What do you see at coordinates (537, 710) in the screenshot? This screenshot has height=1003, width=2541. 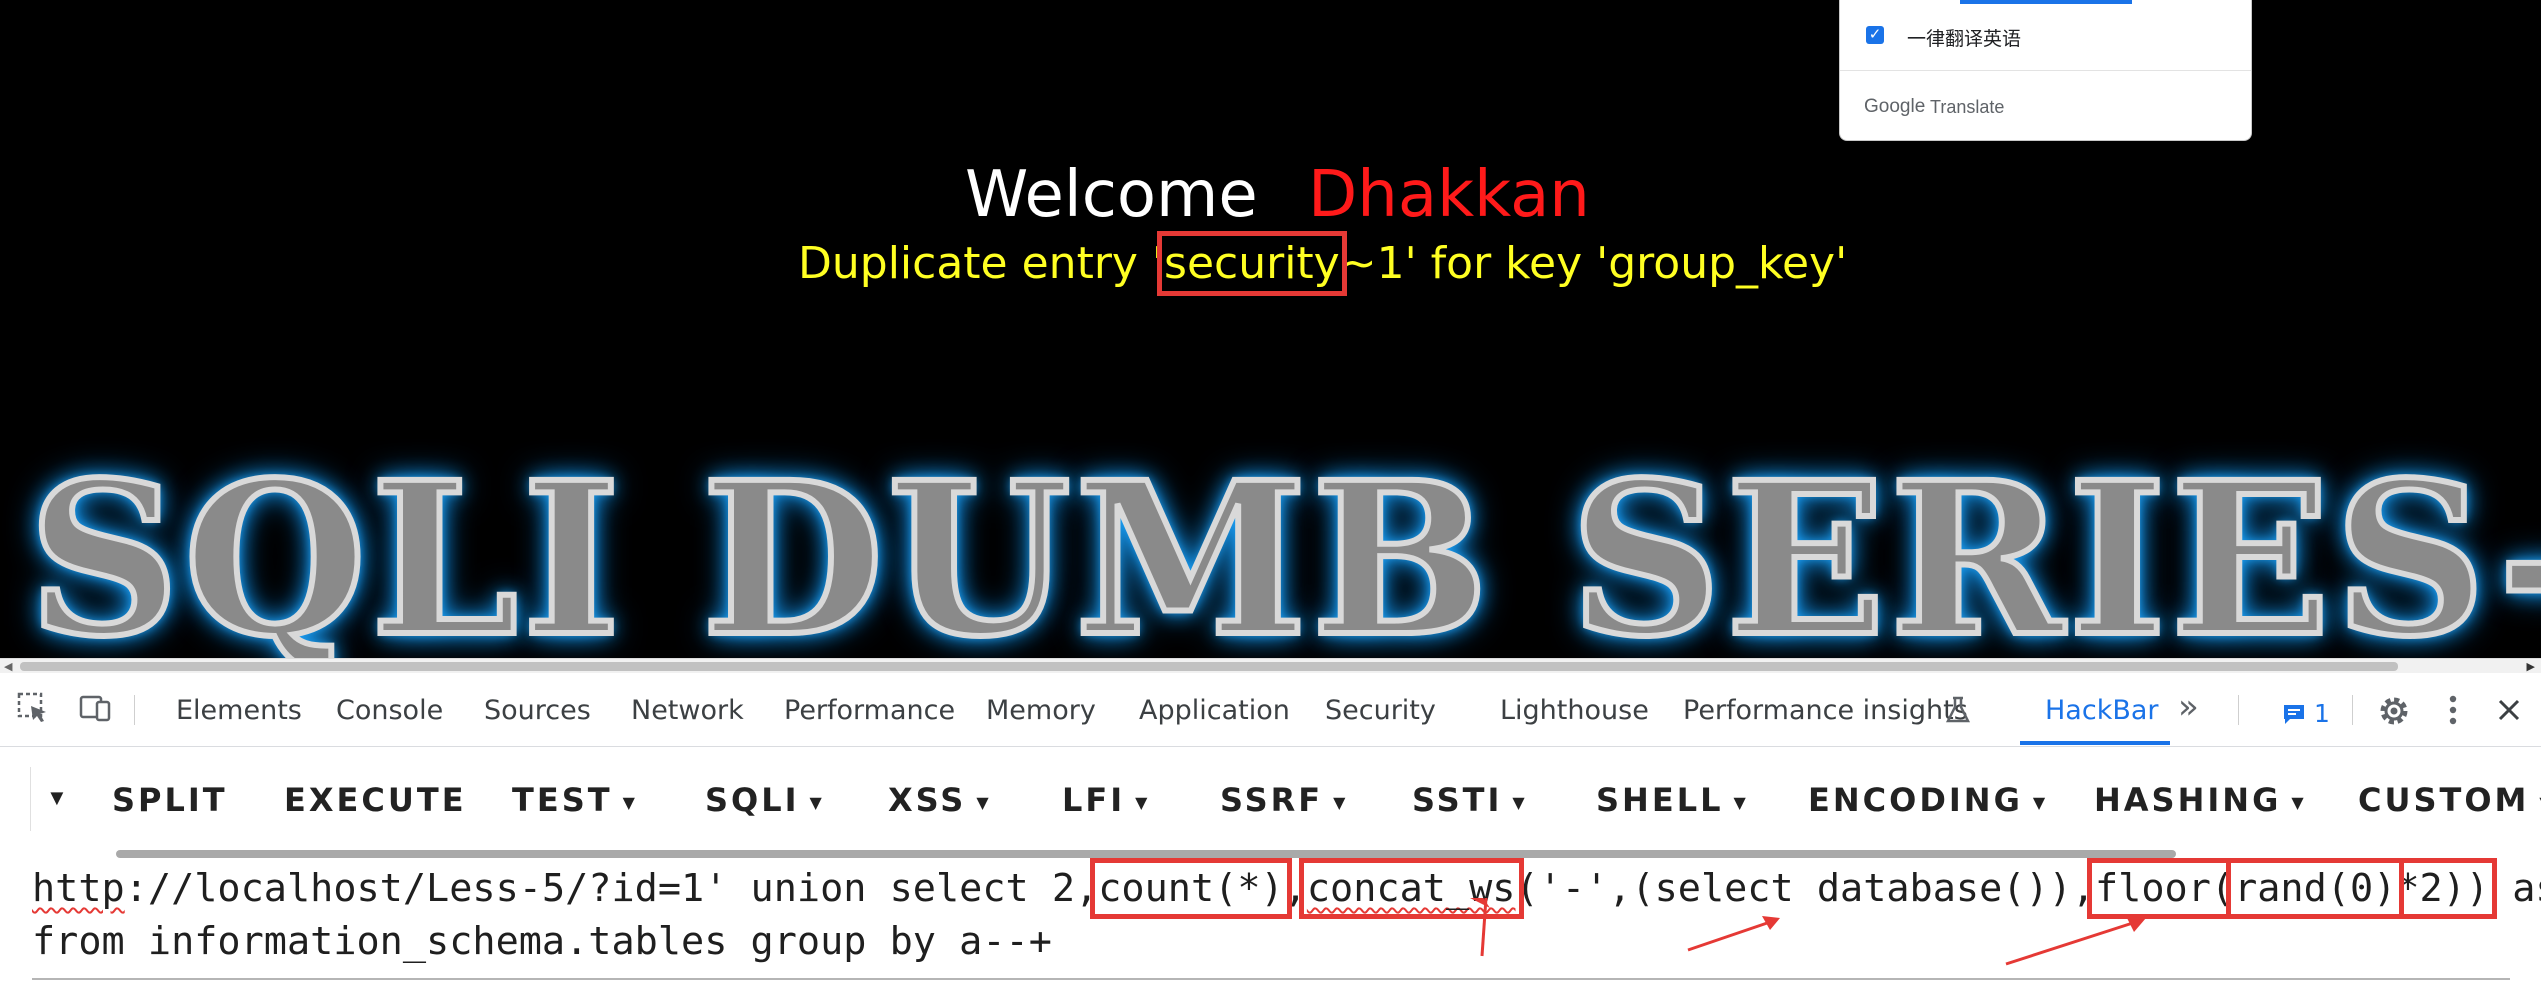 I see `tab-sources: Sources` at bounding box center [537, 710].